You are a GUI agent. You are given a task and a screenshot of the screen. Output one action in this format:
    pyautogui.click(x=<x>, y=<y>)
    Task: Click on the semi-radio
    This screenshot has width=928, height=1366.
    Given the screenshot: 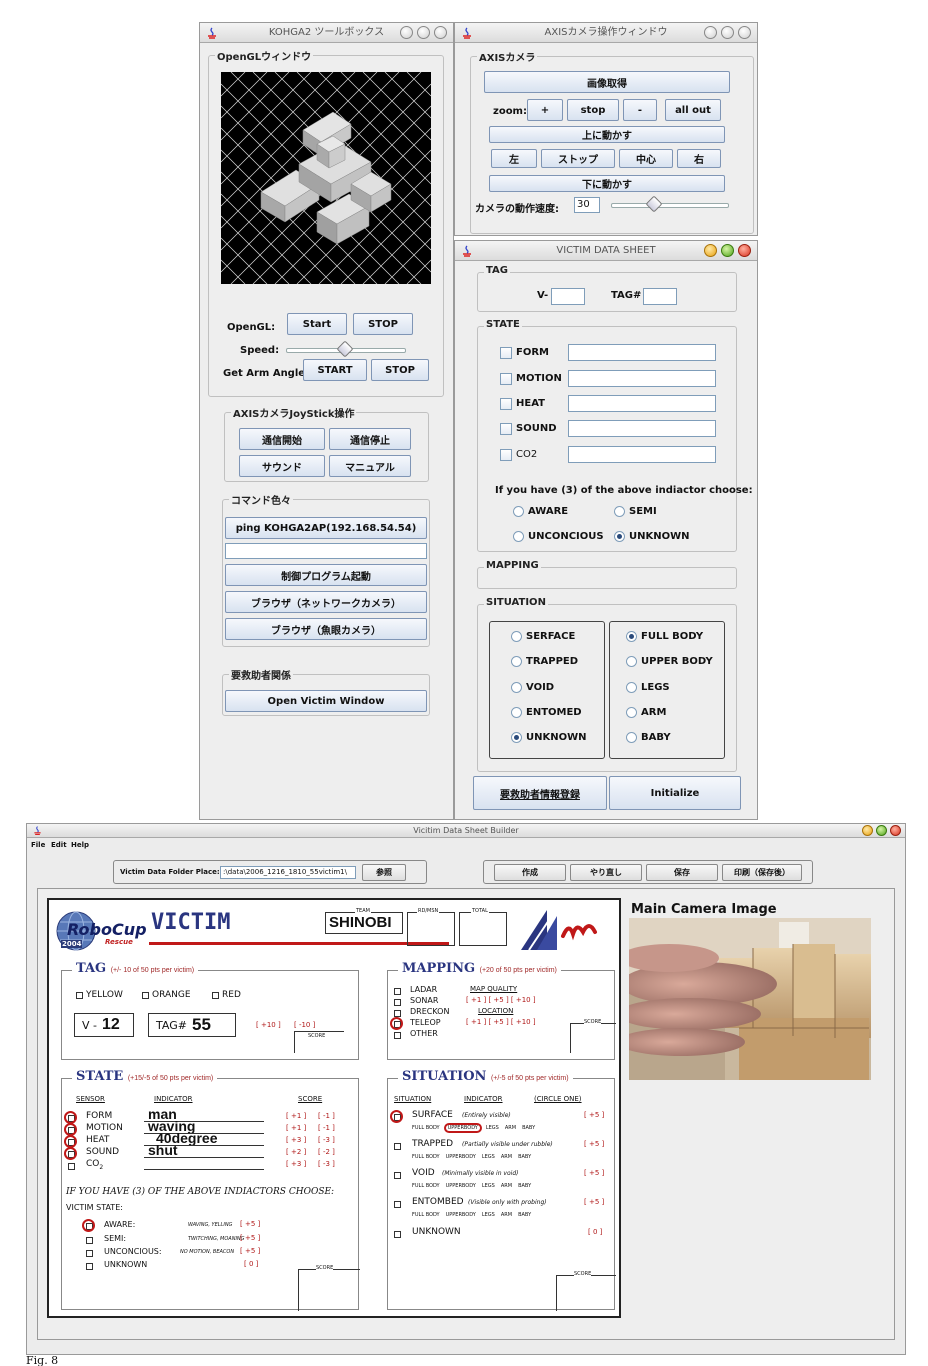 What is the action you would take?
    pyautogui.click(x=619, y=511)
    